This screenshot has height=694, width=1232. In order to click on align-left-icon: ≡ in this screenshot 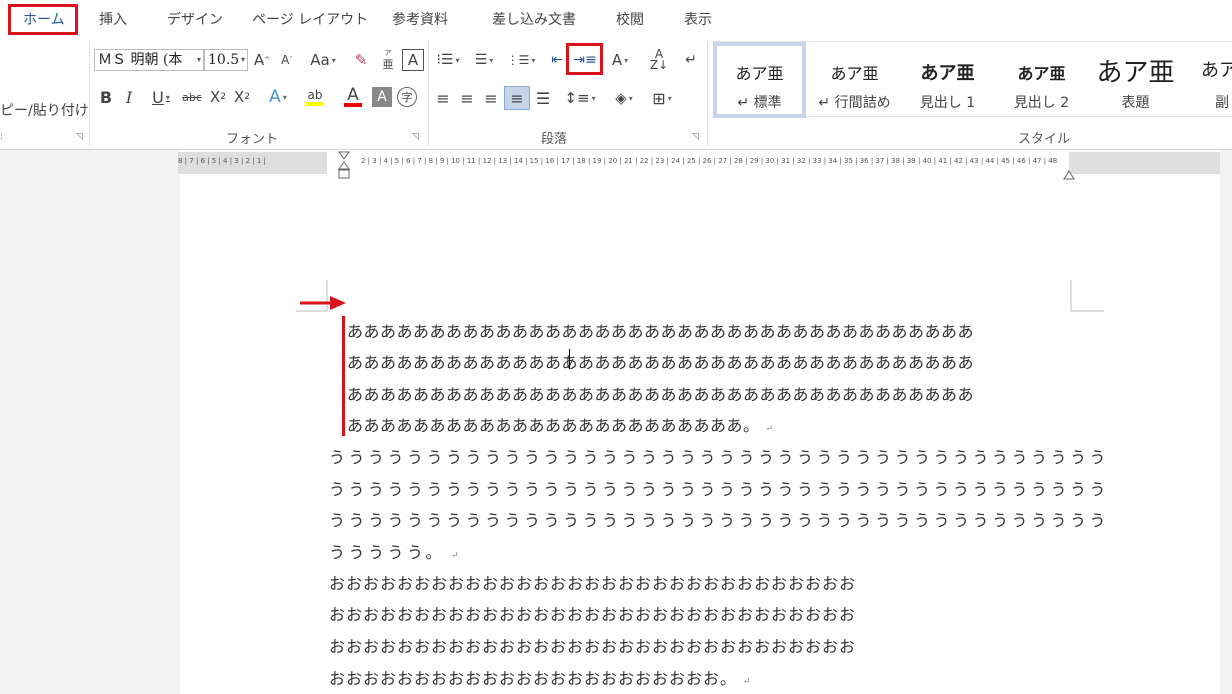, I will do `click(443, 98)`.